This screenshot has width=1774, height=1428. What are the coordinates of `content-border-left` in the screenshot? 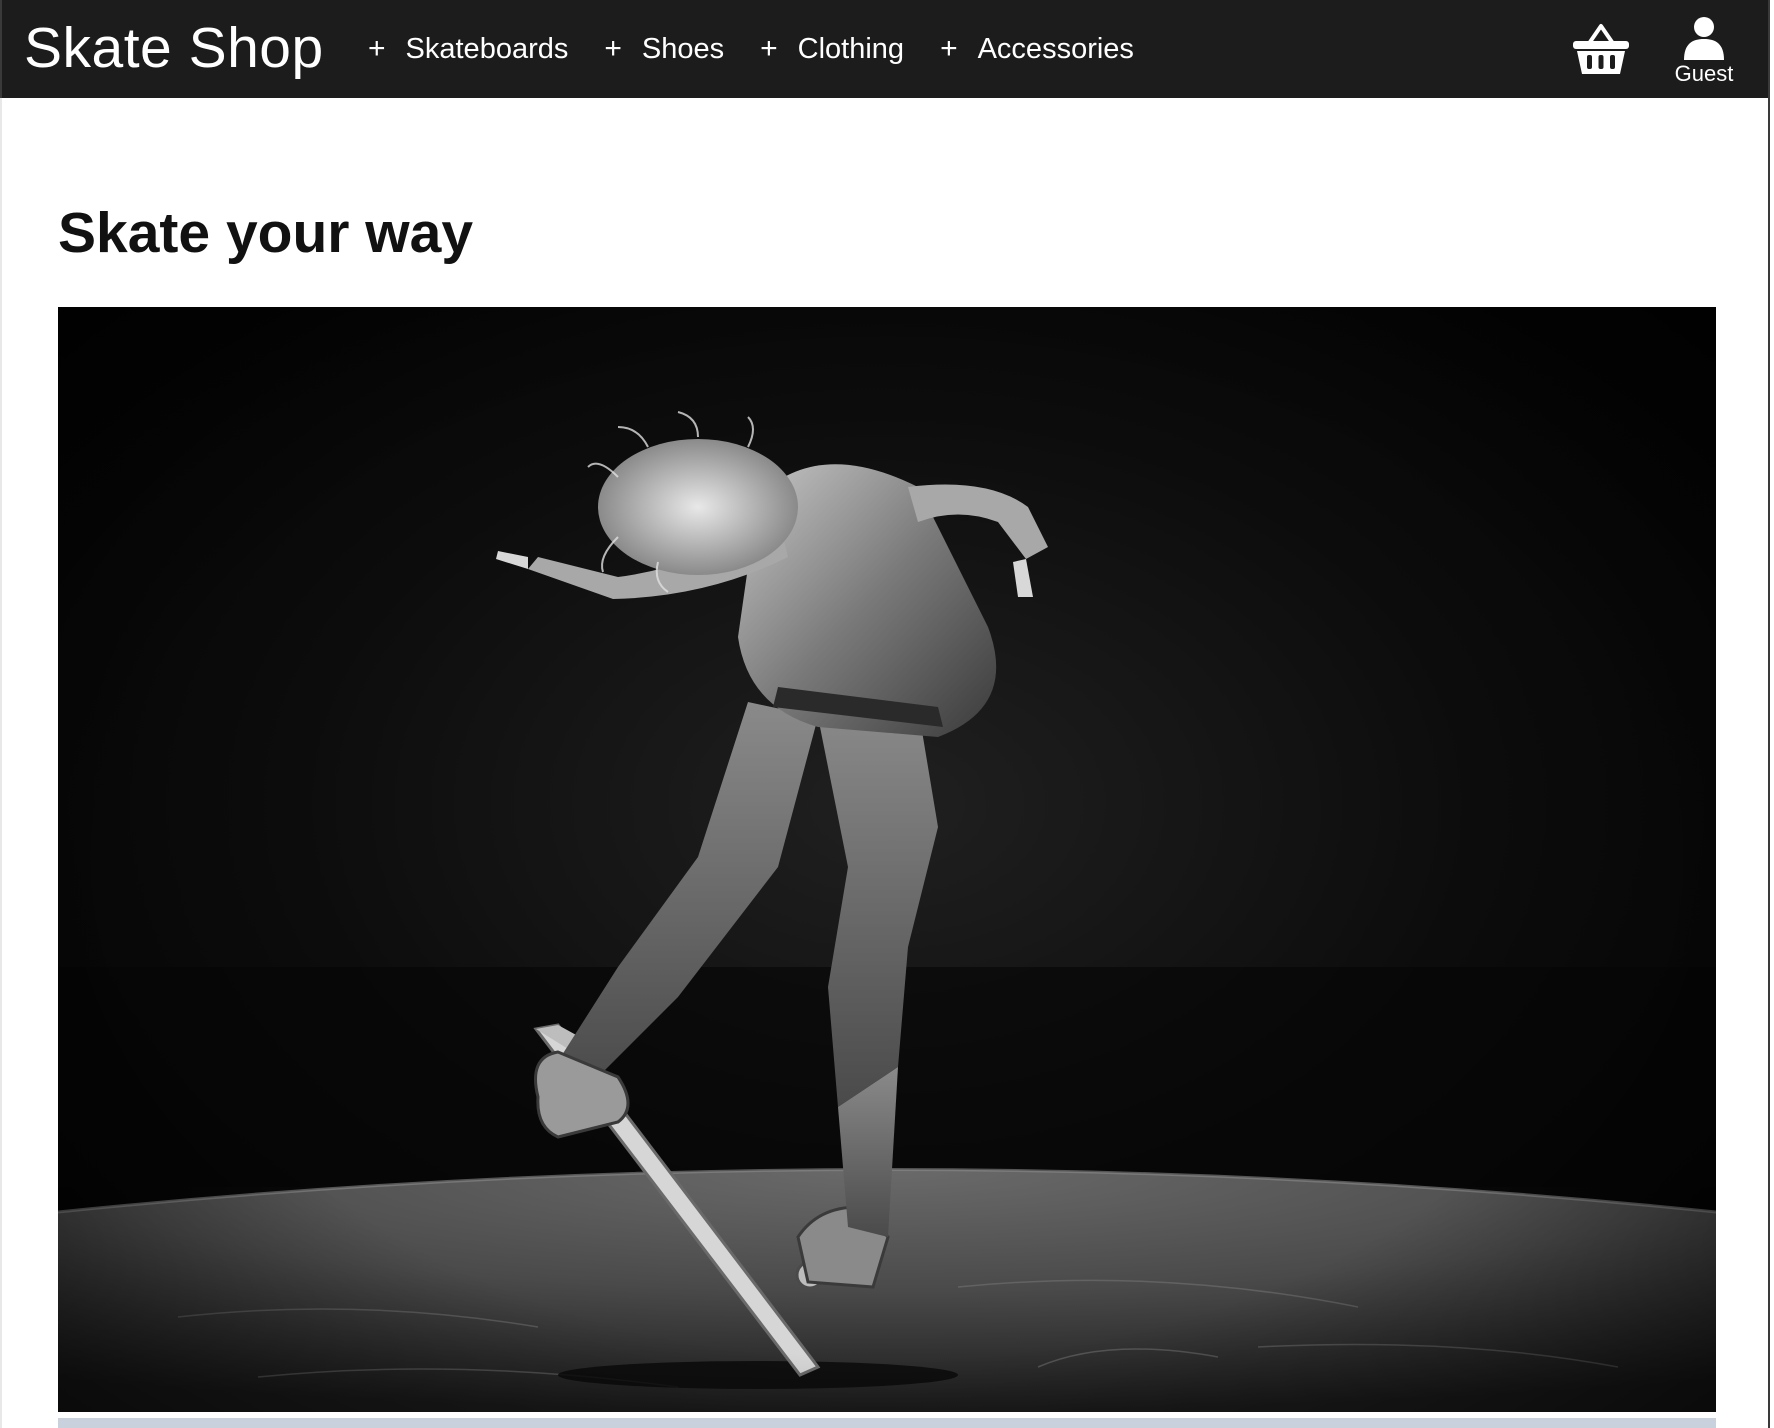 It's located at (1, 763).